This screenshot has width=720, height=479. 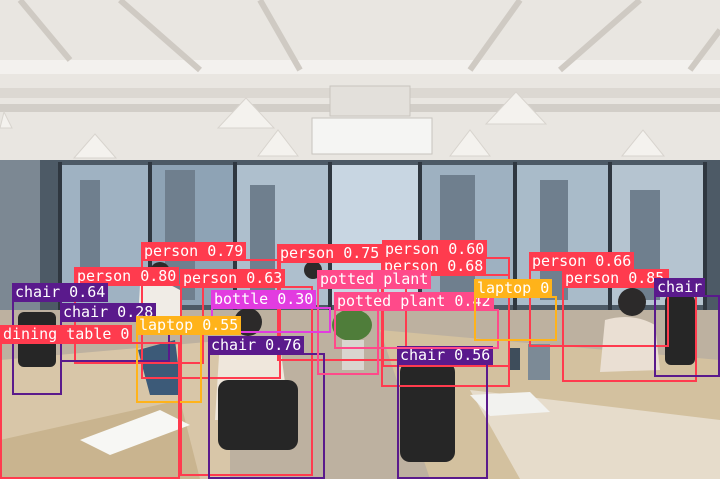 What do you see at coordinates (330, 253) in the screenshot?
I see `detection-label: person 0.75` at bounding box center [330, 253].